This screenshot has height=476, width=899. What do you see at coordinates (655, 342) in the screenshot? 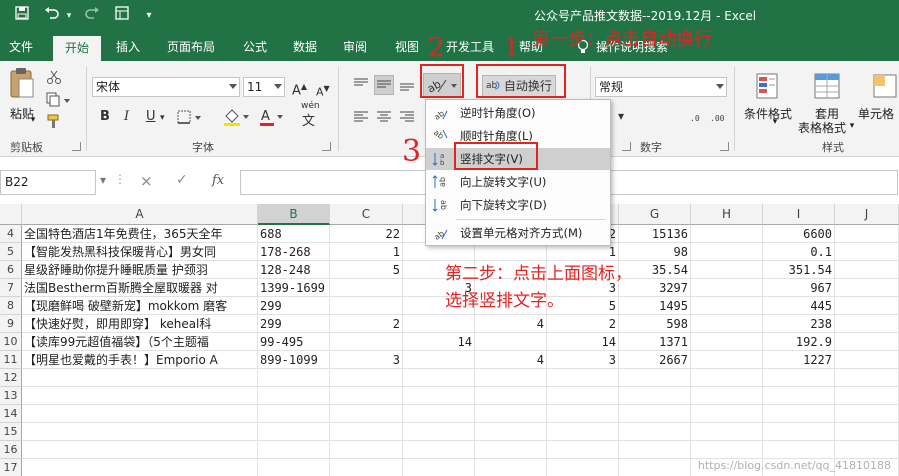
I see `cell-g: 1371` at bounding box center [655, 342].